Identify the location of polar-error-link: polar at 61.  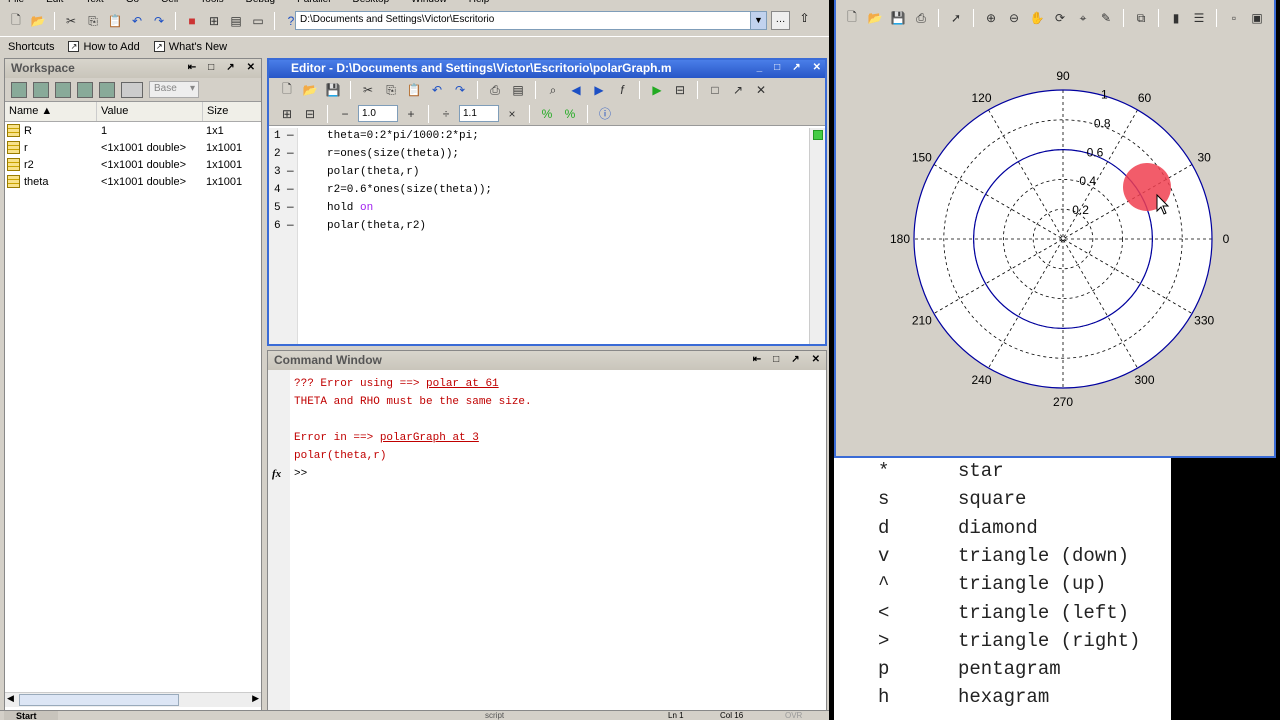
(462, 384).